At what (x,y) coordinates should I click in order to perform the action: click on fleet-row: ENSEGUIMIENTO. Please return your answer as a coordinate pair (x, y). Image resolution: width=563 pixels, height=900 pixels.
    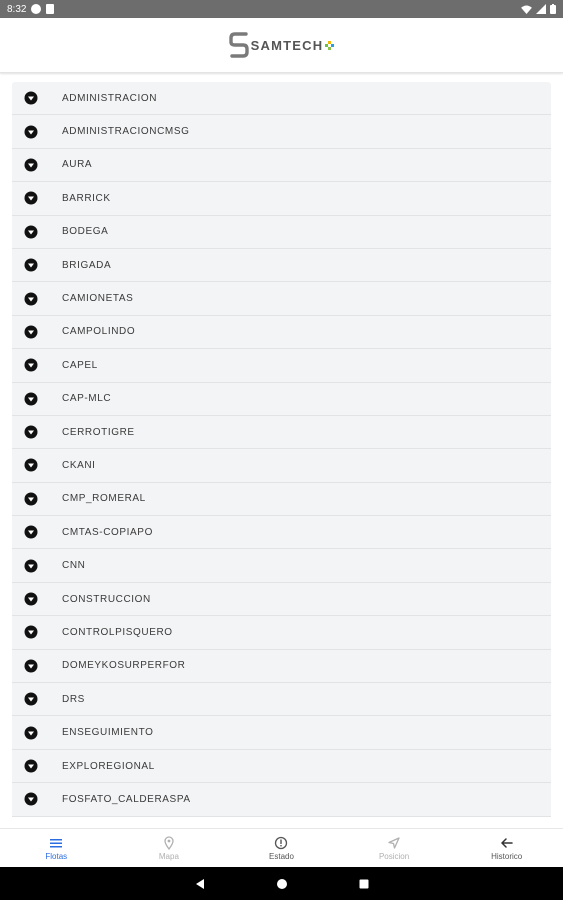
    Looking at the image, I should click on (281, 733).